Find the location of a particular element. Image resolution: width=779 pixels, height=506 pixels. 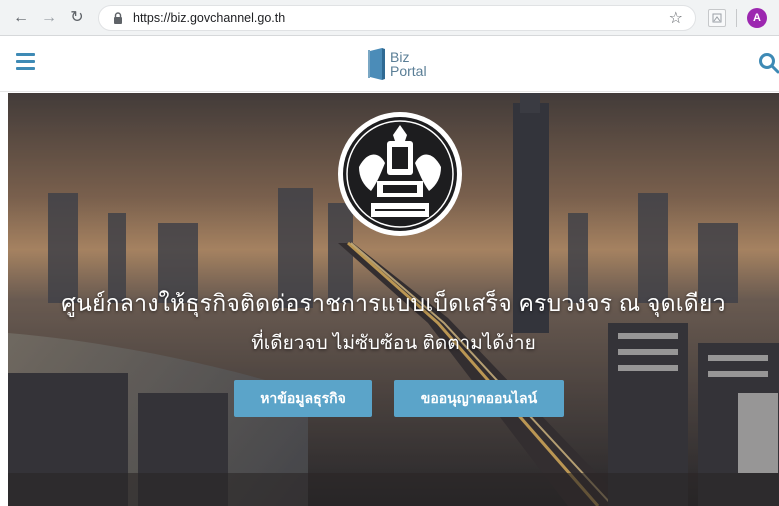

forward-arrow-icon: → is located at coordinates (49, 18).